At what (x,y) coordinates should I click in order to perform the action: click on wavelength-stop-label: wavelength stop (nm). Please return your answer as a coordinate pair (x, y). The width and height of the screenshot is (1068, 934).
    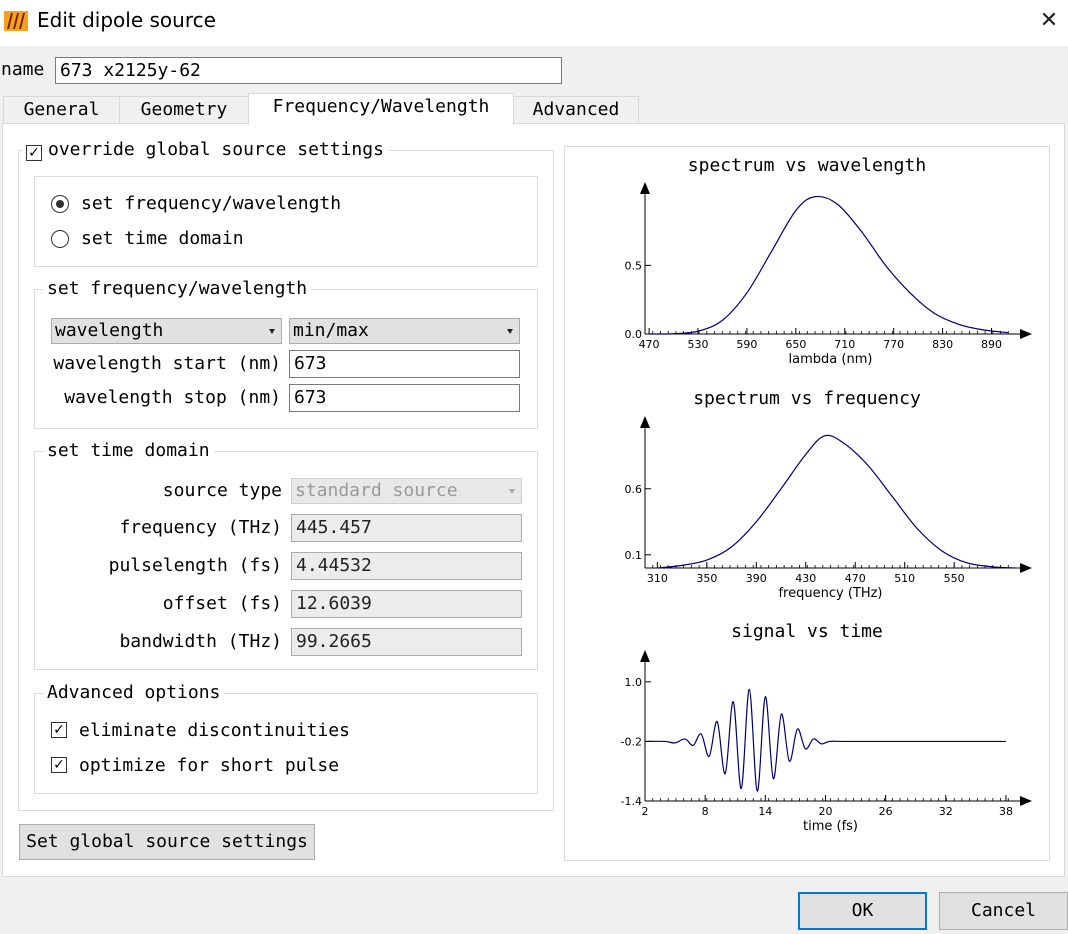
    Looking at the image, I should click on (172, 397).